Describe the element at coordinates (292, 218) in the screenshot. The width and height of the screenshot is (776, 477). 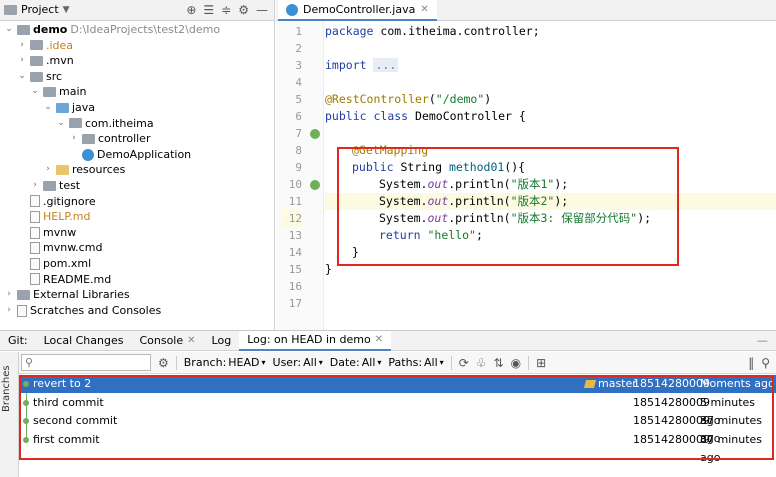
I see `line-number: 12` at that location.